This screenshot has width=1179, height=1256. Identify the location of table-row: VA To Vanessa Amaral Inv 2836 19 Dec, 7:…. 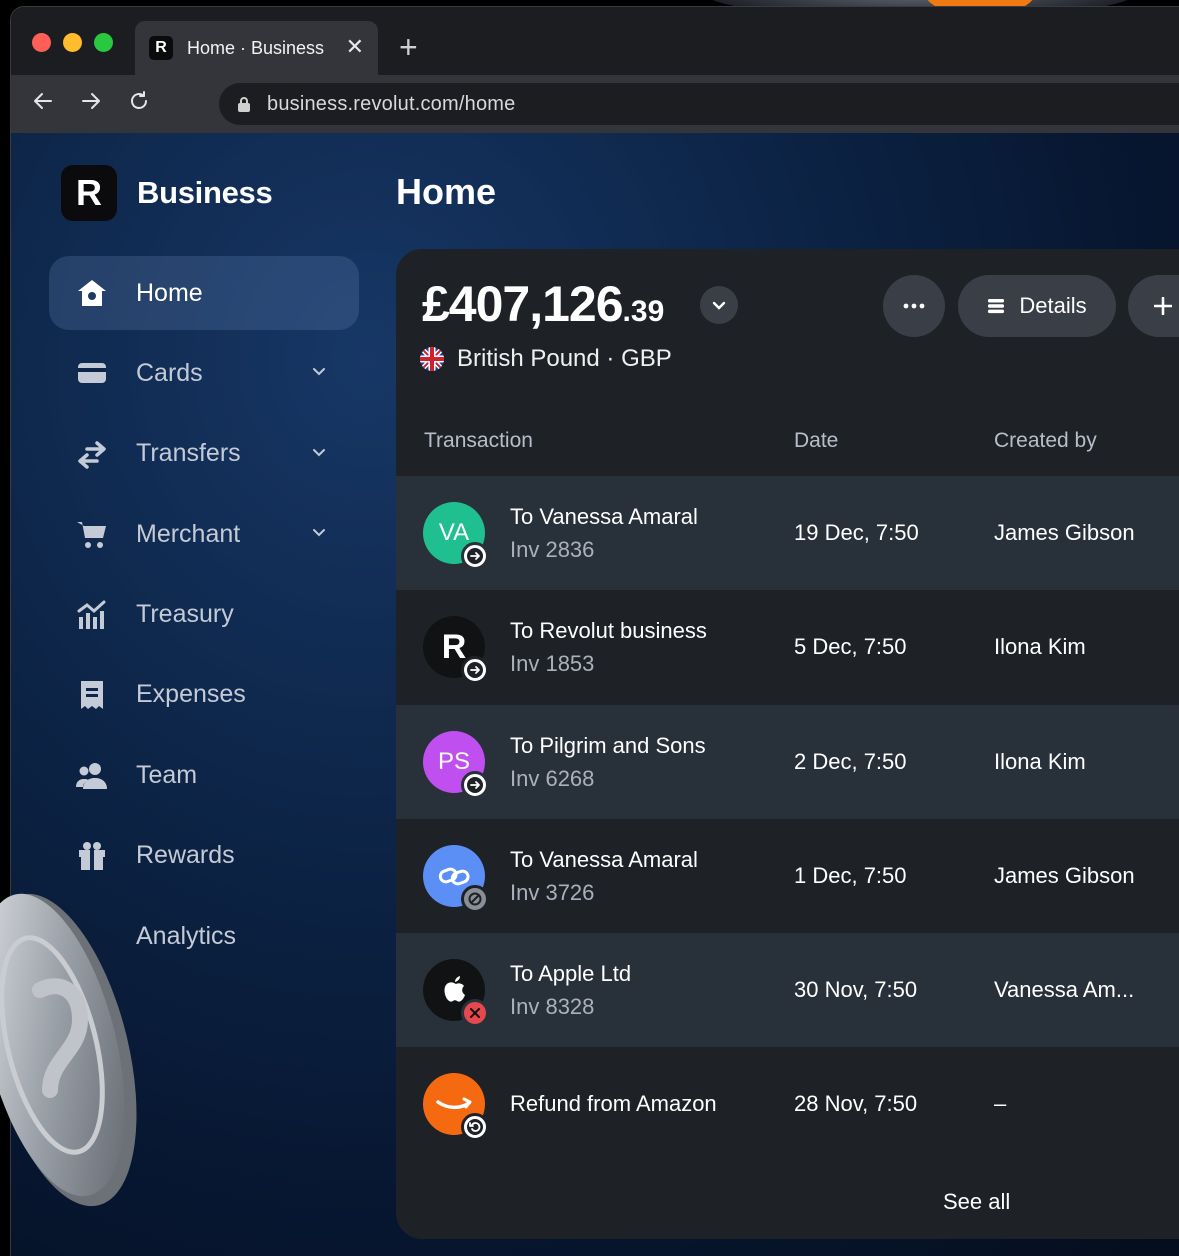
(787, 533).